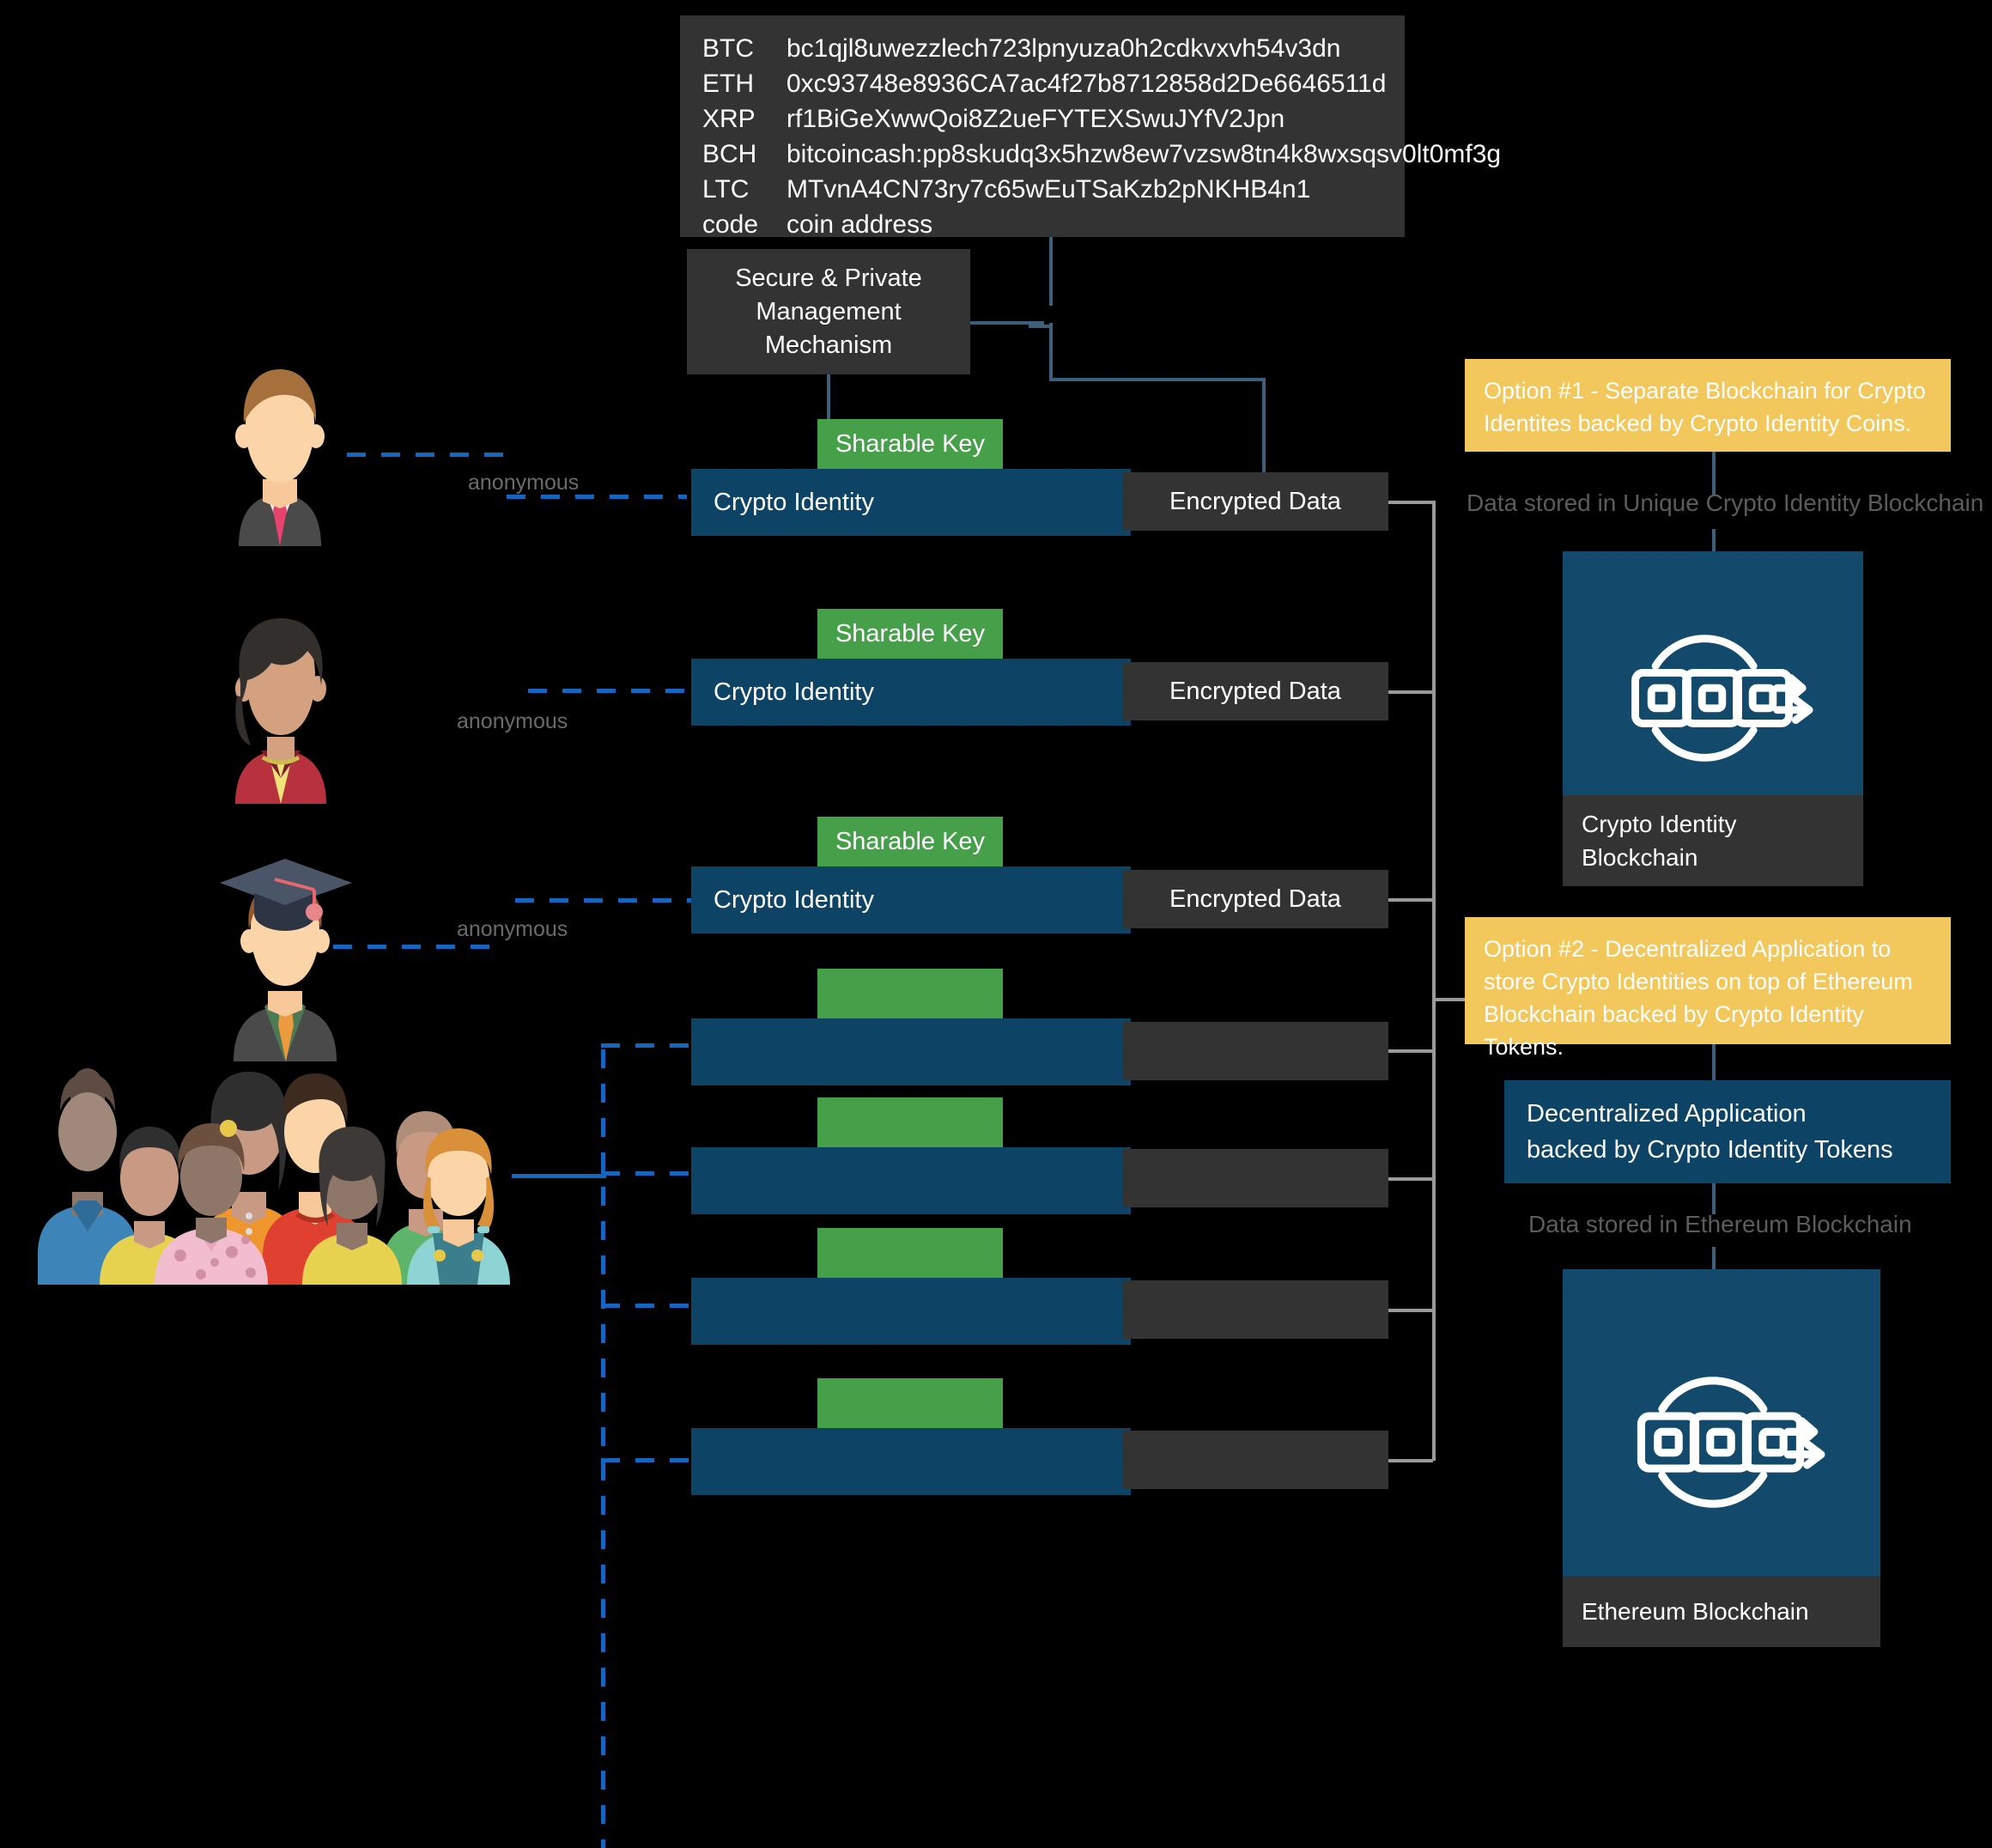 The width and height of the screenshot is (1992, 1848). What do you see at coordinates (281, 705) in the screenshot?
I see `avatar-businesswoman` at bounding box center [281, 705].